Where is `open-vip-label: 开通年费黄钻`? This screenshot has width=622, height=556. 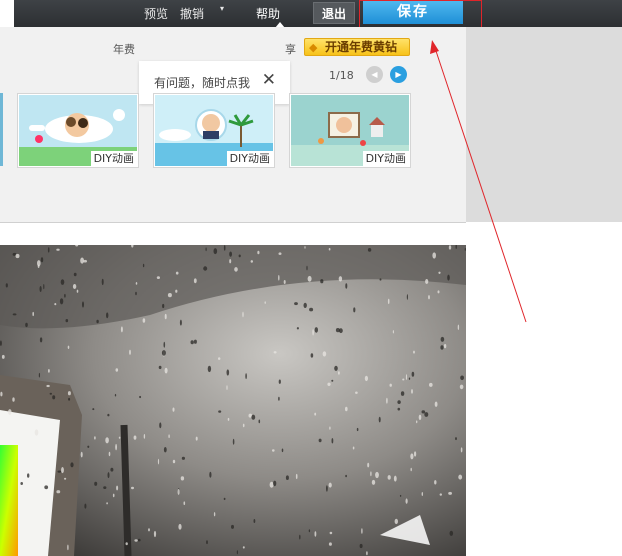 open-vip-label: 开通年费黄钻 is located at coordinates (361, 47).